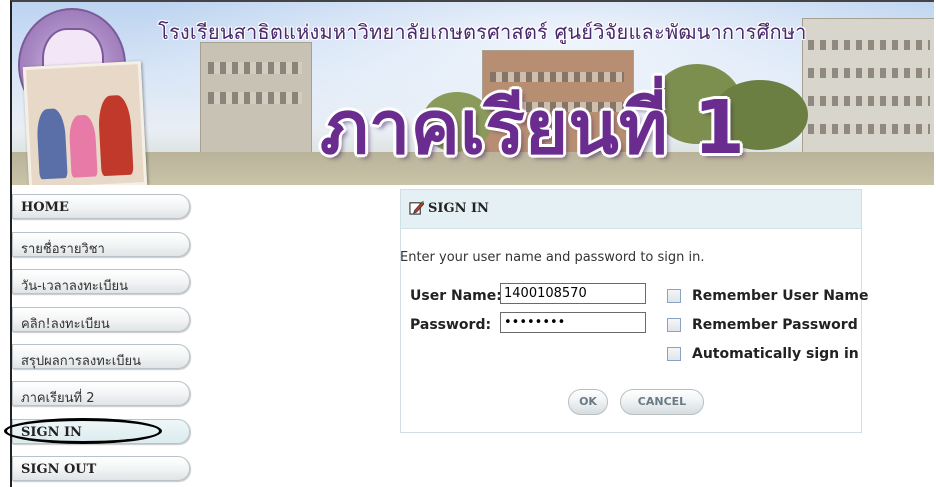 The height and width of the screenshot is (487, 936). I want to click on sidebar-item-home: HOME, so click(101, 206).